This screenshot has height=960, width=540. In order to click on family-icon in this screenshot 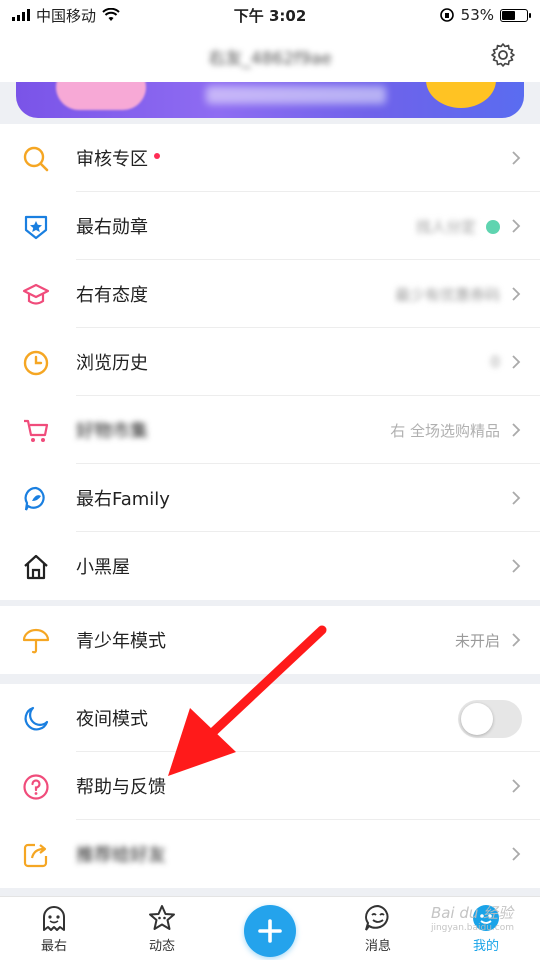, I will do `click(34, 498)`.